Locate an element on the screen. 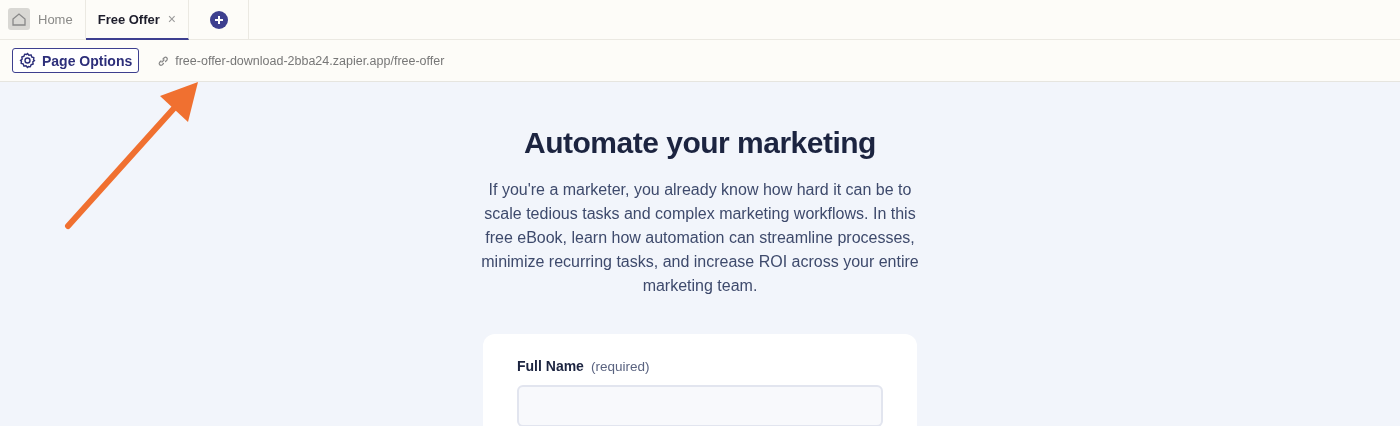 The image size is (1400, 426). settings-icon is located at coordinates (27, 60).